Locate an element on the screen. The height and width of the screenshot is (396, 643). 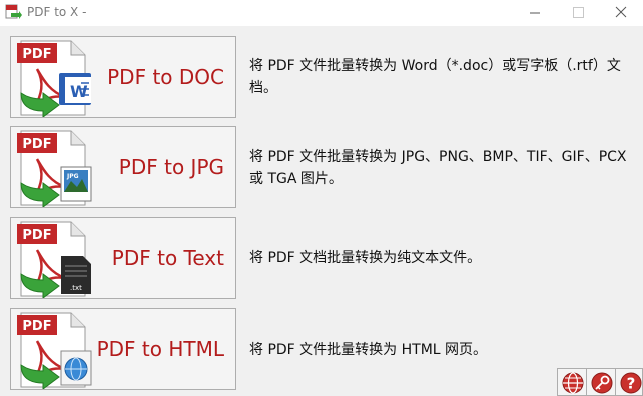
pdf-to-text-icon: PDF .txt is located at coordinates (54, 259).